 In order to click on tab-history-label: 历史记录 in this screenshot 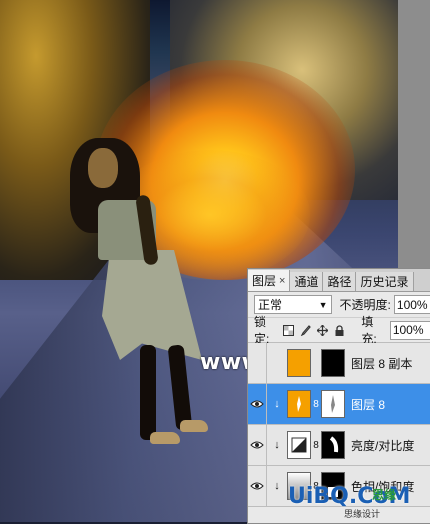, I will do `click(384, 282)`.